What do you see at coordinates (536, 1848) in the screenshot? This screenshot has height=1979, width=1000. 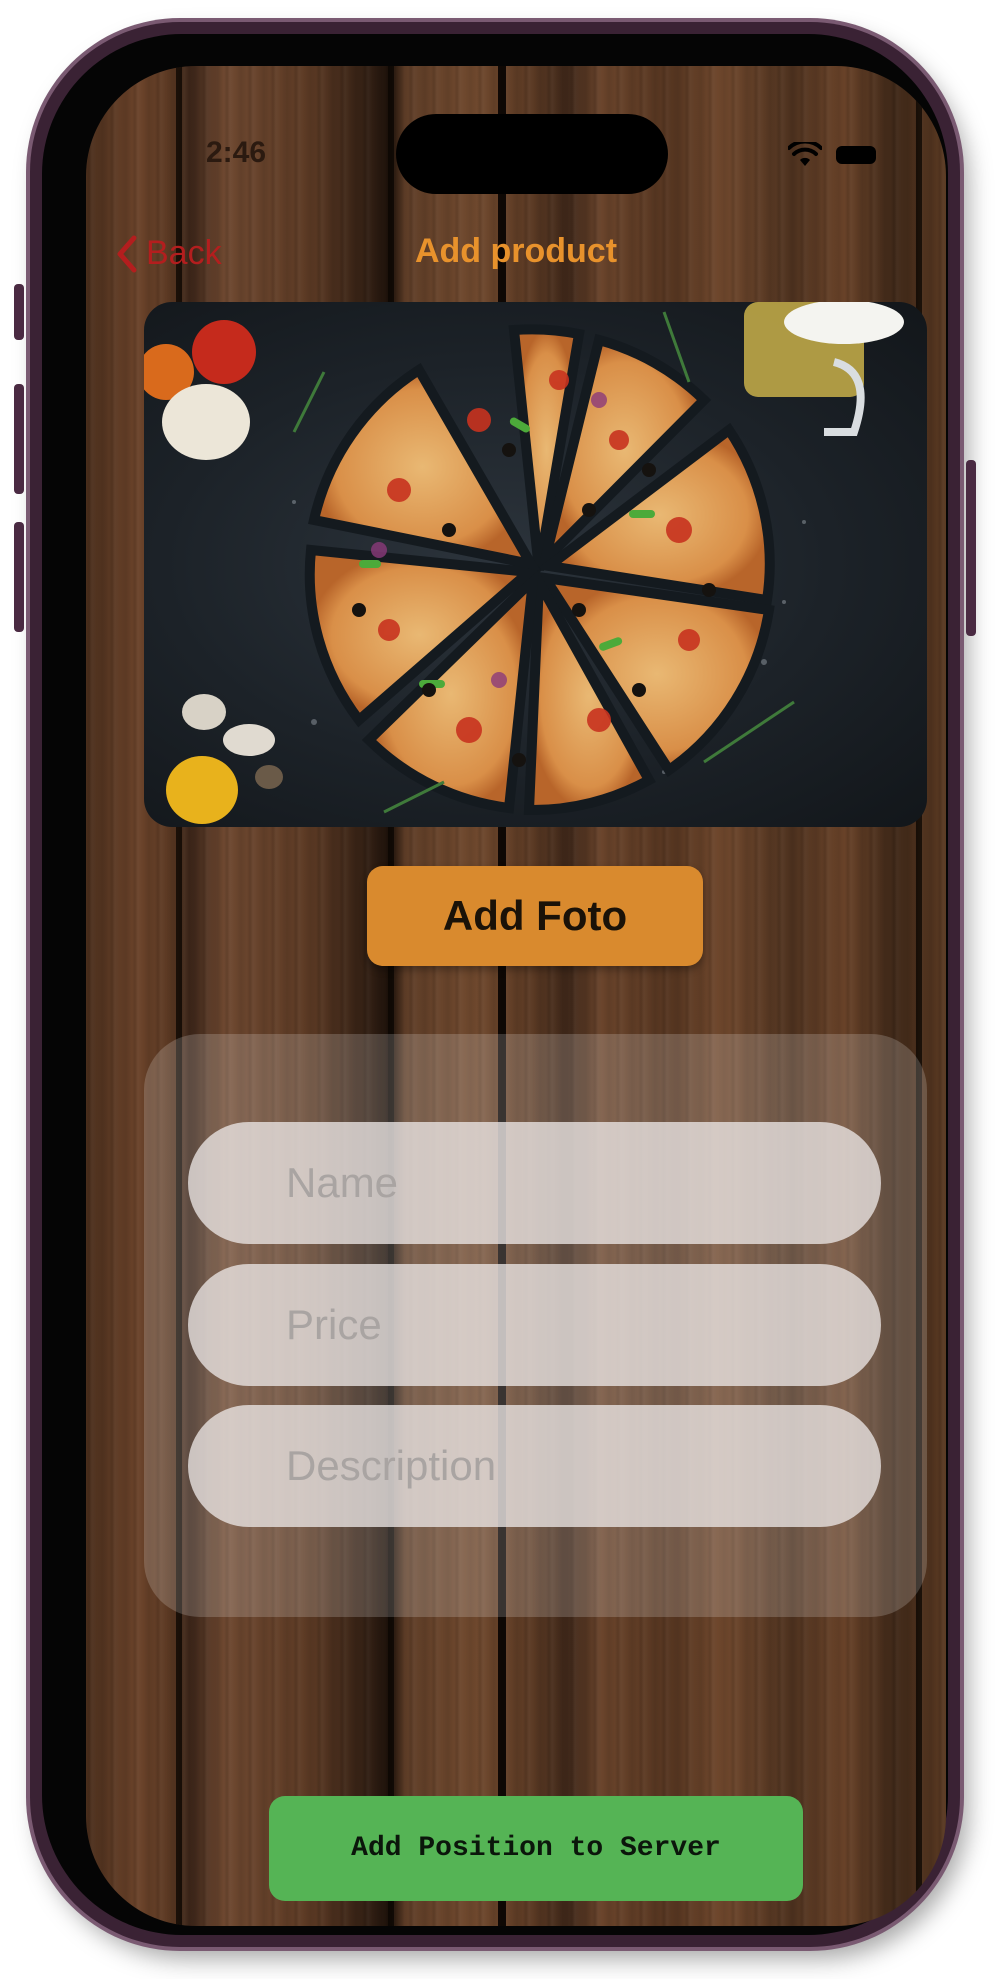 I see `add-position-to-server-button: Add Position to Server` at bounding box center [536, 1848].